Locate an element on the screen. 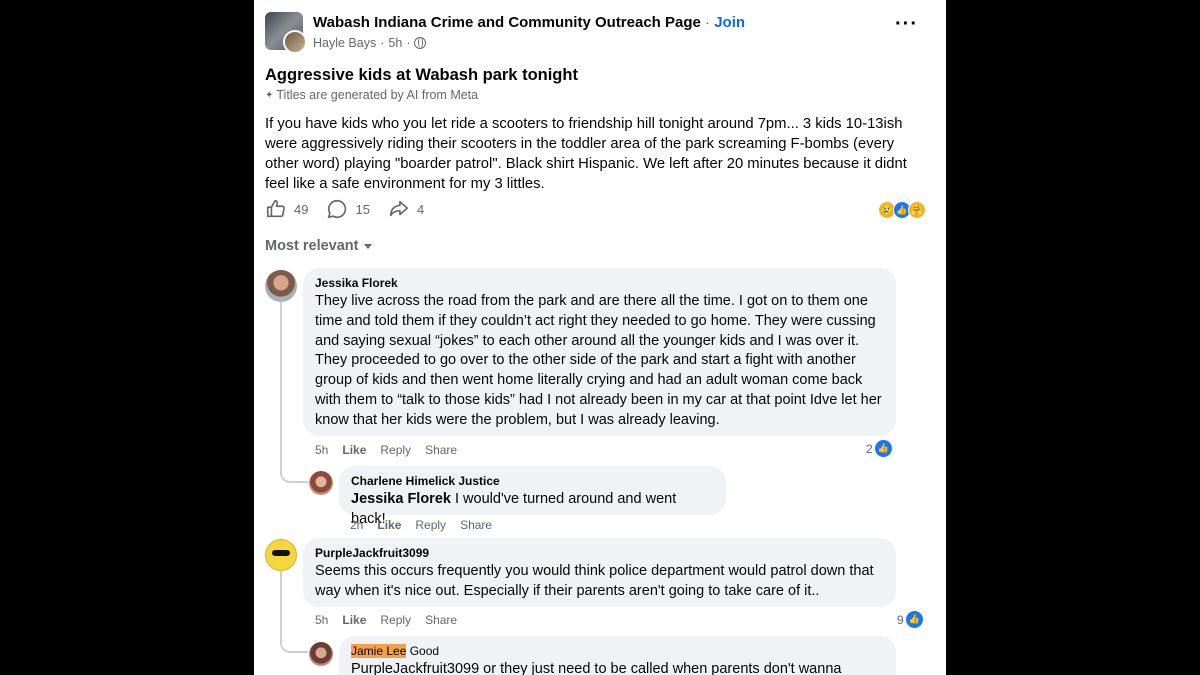 The image size is (1200, 675). comment-meta: 2h Like Reply Share is located at coordinates (421, 525).